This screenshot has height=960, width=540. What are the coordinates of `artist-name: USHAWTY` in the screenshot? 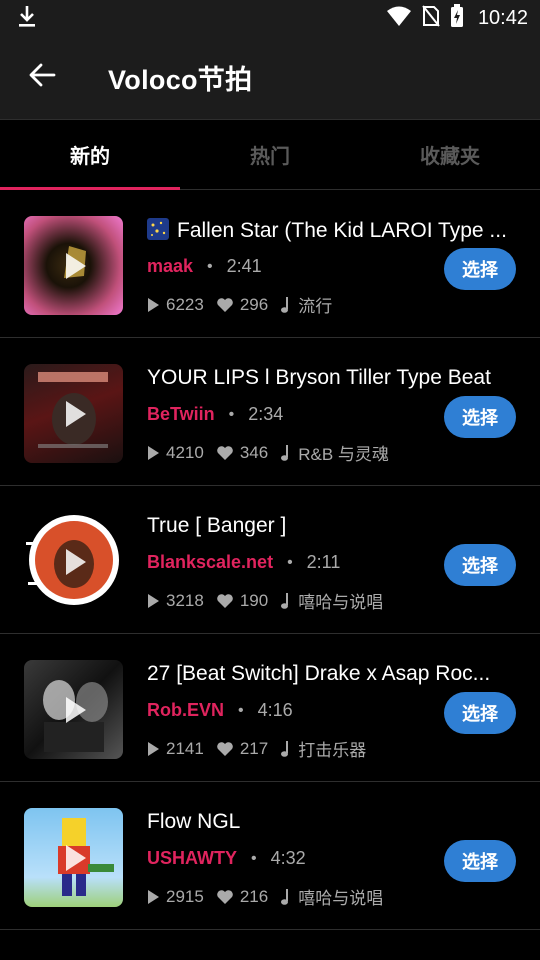 It's located at (192, 858).